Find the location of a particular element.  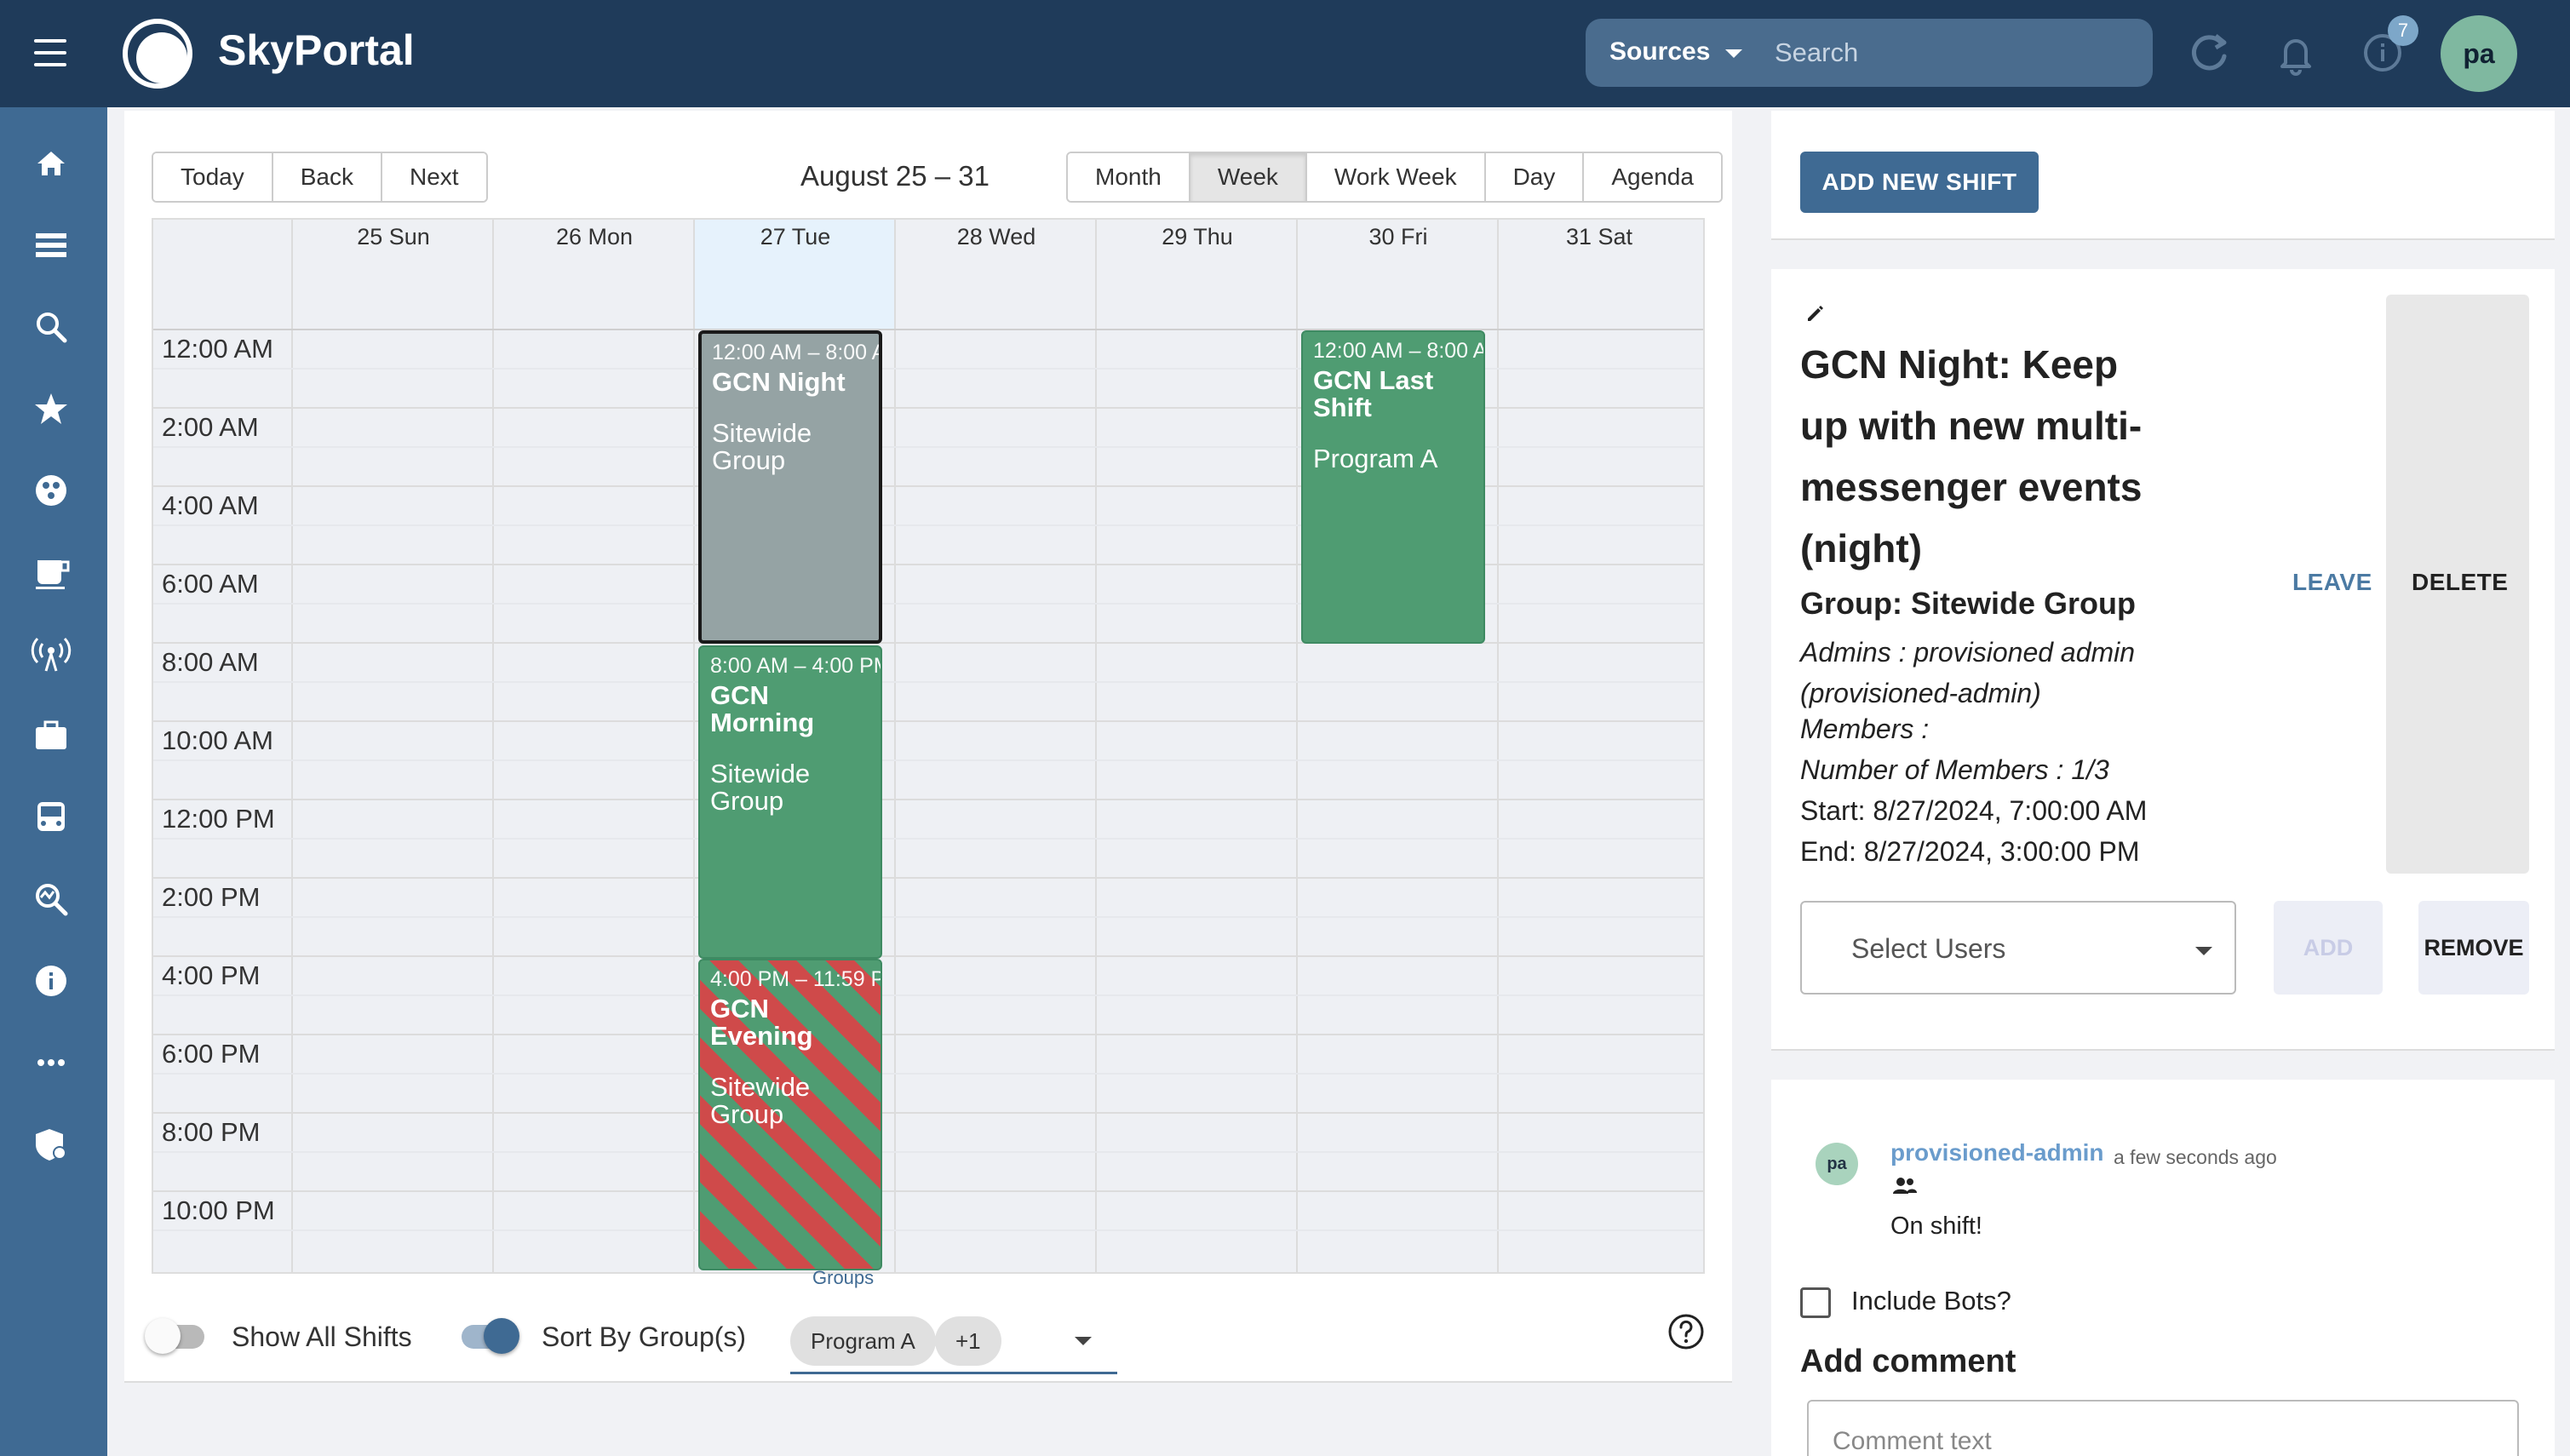

comment-author: provisioned-admin is located at coordinates (1997, 1153).